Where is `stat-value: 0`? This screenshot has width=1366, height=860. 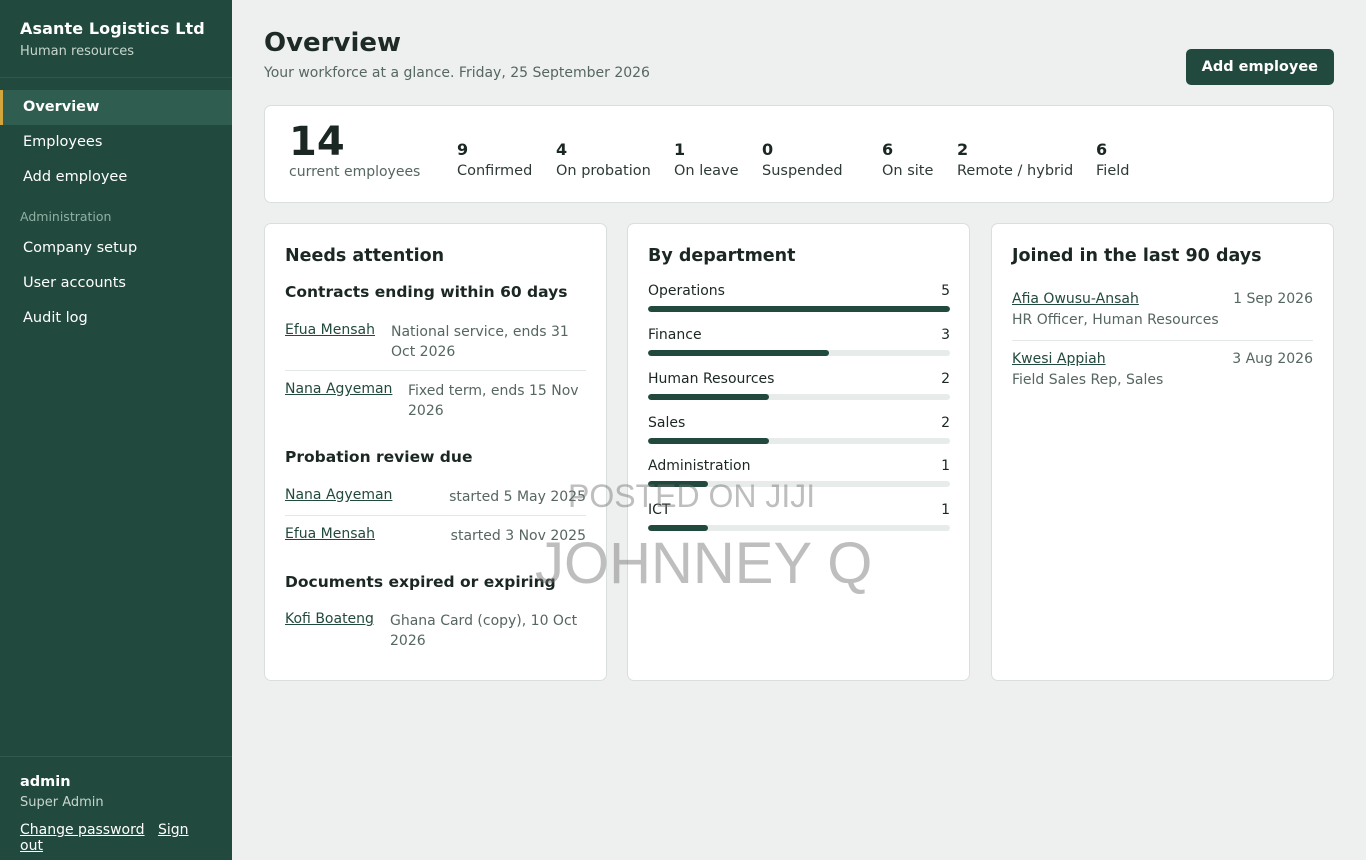
stat-value: 0 is located at coordinates (768, 149).